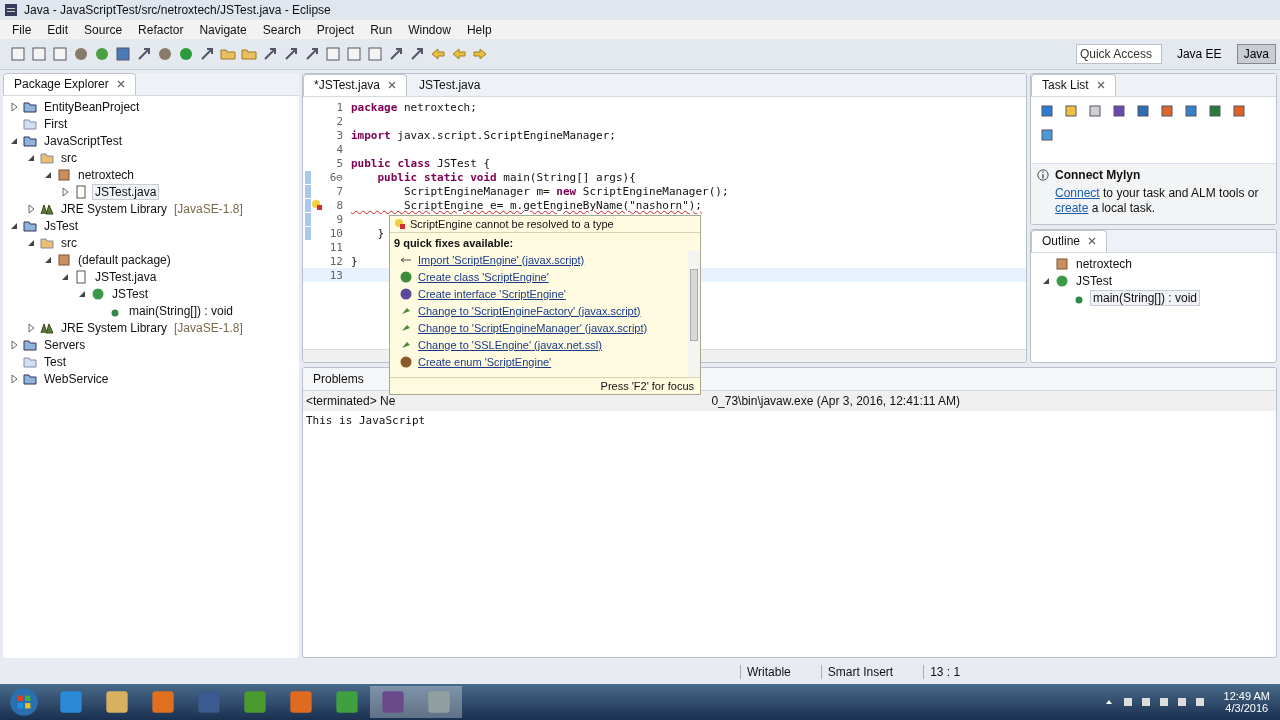 The height and width of the screenshot is (720, 1280). What do you see at coordinates (351, 401) in the screenshot?
I see `console-header: <terminated> Ne` at bounding box center [351, 401].